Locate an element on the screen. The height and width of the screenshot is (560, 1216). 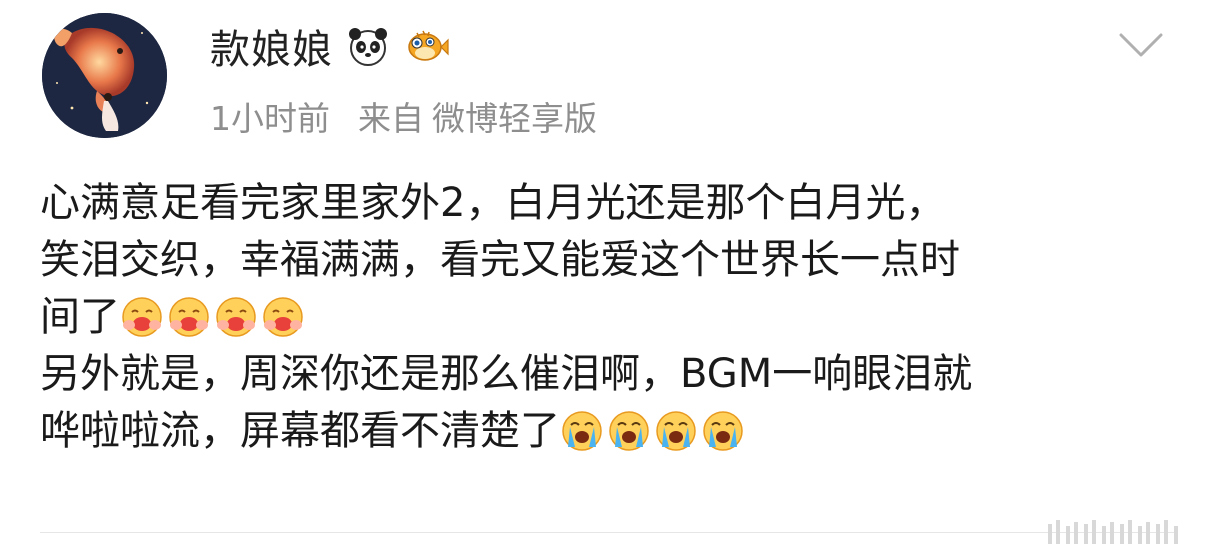
post-meta: 1小时前 来自 微博轻享版 is located at coordinates (403, 116).